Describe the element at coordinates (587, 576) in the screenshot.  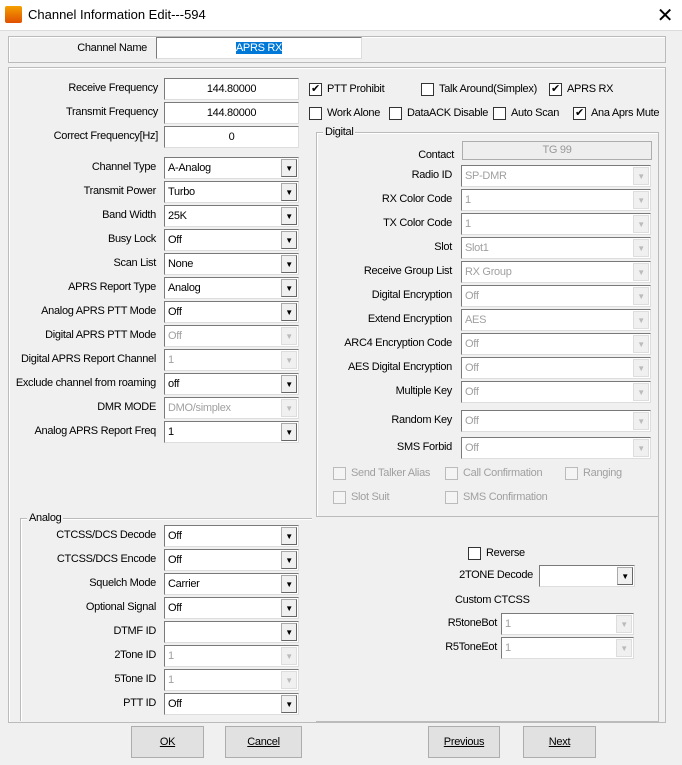
I see `twotone-decode-combo: ▼` at that location.